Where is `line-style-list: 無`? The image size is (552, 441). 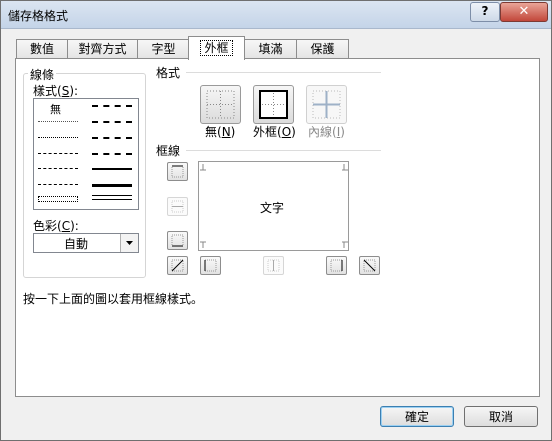 line-style-list: 無 is located at coordinates (86, 154).